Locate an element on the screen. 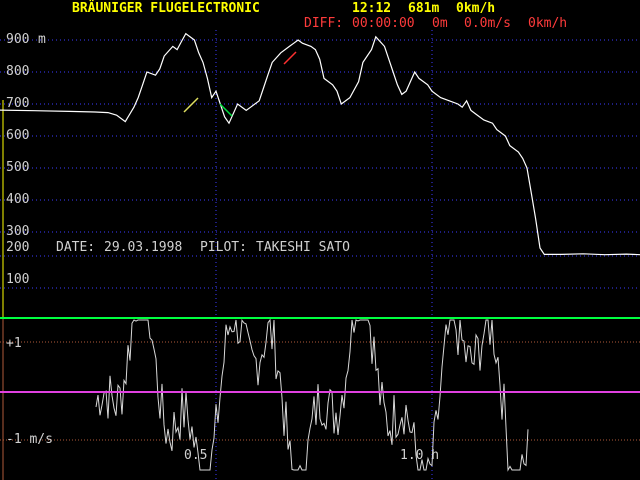  pilot-label: PILOT: is located at coordinates (223, 247).